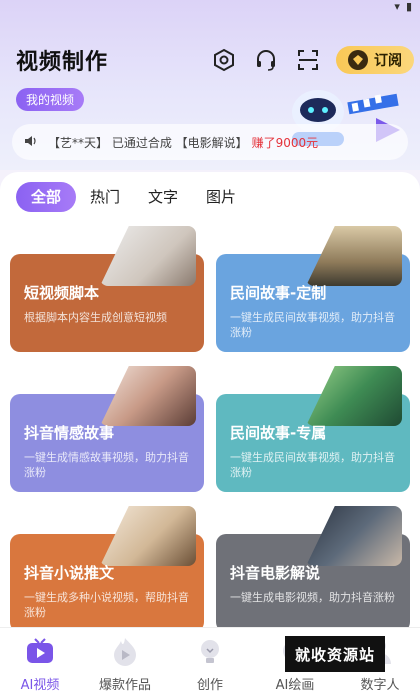 This screenshot has height=700, width=420. Describe the element at coordinates (266, 60) in the screenshot. I see `headset-icon` at that location.